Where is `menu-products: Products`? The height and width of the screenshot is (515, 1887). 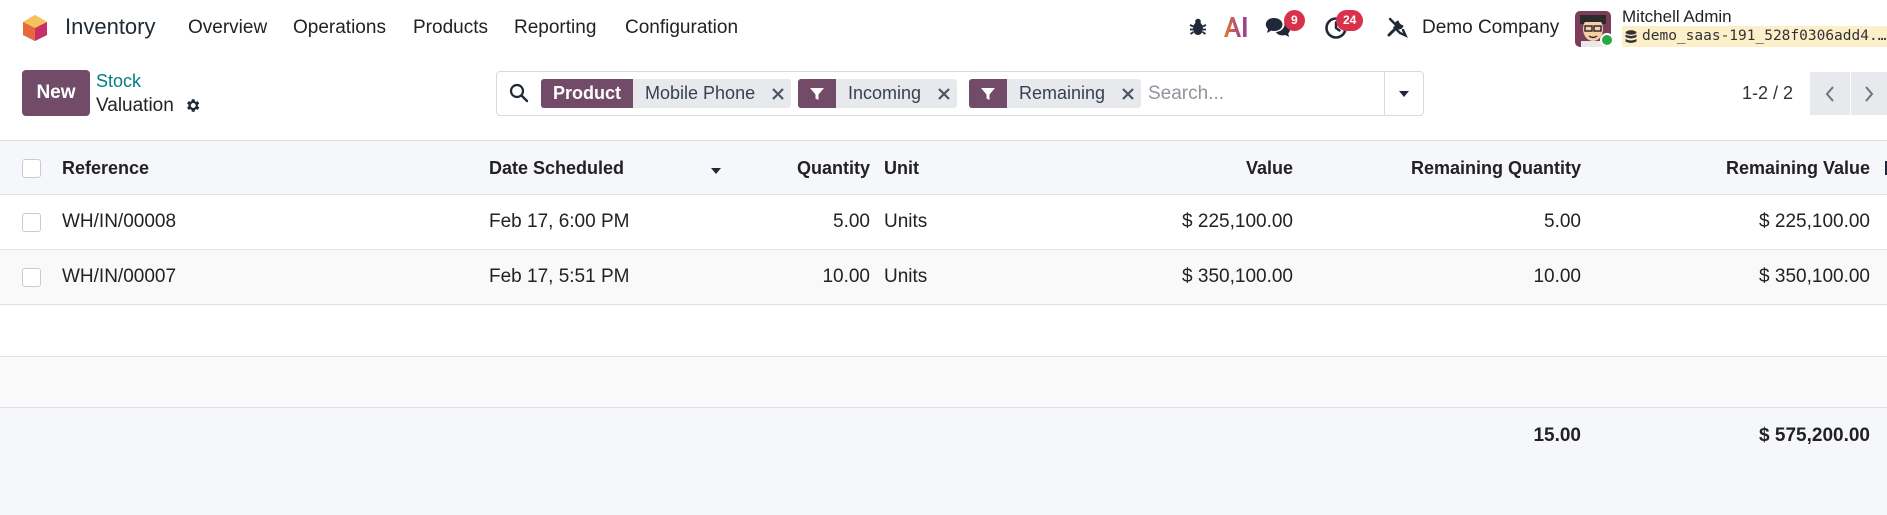 menu-products: Products is located at coordinates (450, 28).